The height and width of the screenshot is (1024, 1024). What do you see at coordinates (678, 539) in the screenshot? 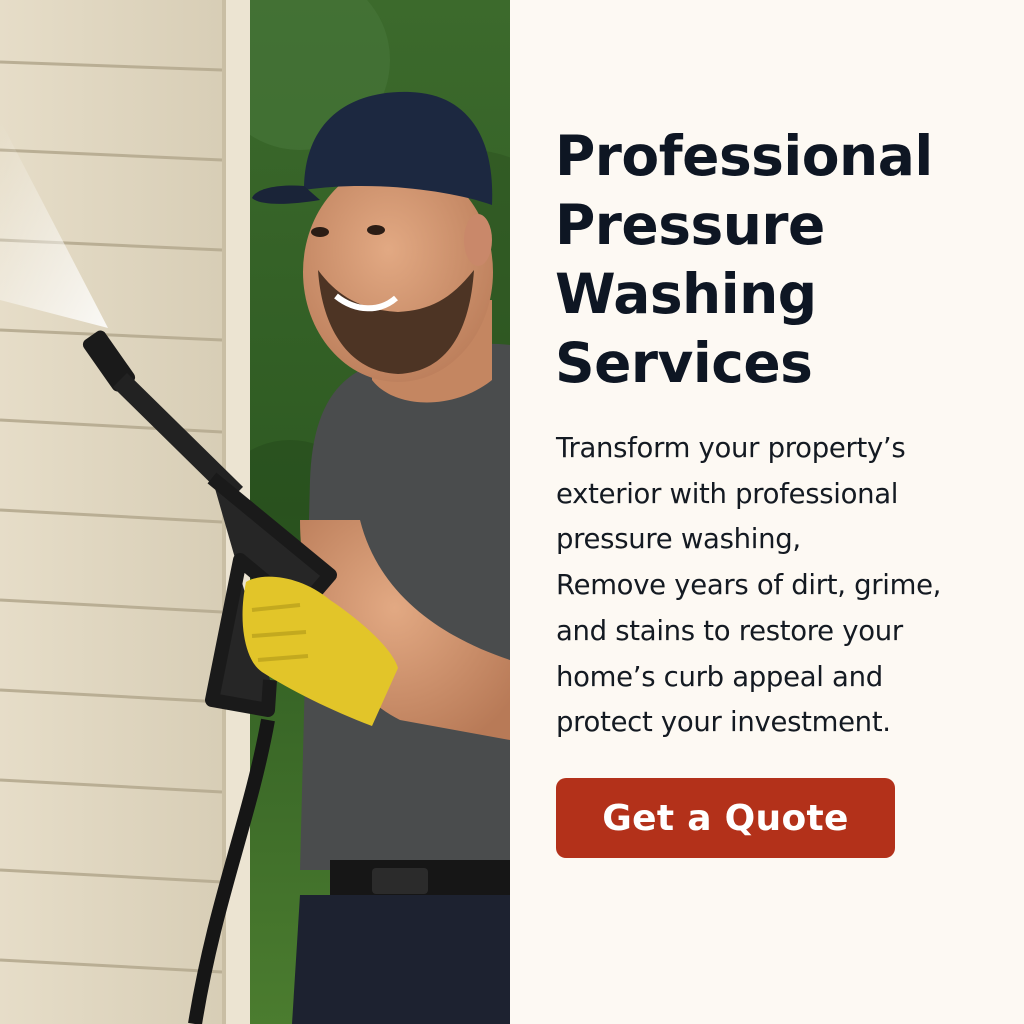
I see `description-line: pressure washing,` at bounding box center [678, 539].